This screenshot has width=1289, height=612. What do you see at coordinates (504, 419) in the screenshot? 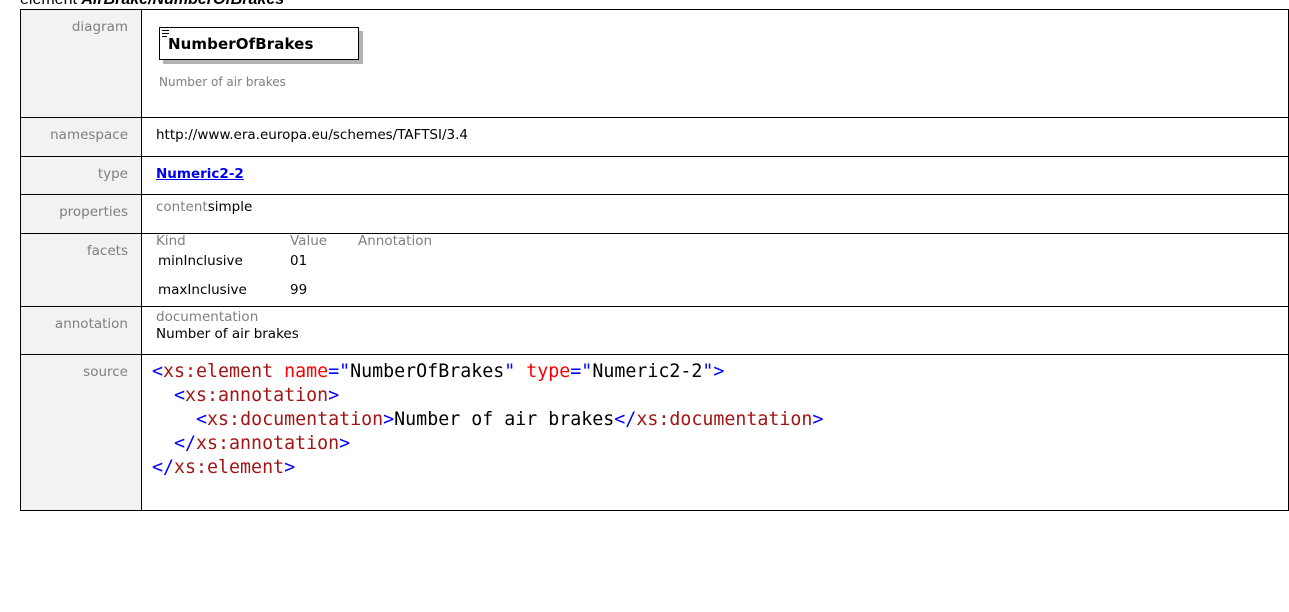
I see `source-text: Number of air brakes` at bounding box center [504, 419].